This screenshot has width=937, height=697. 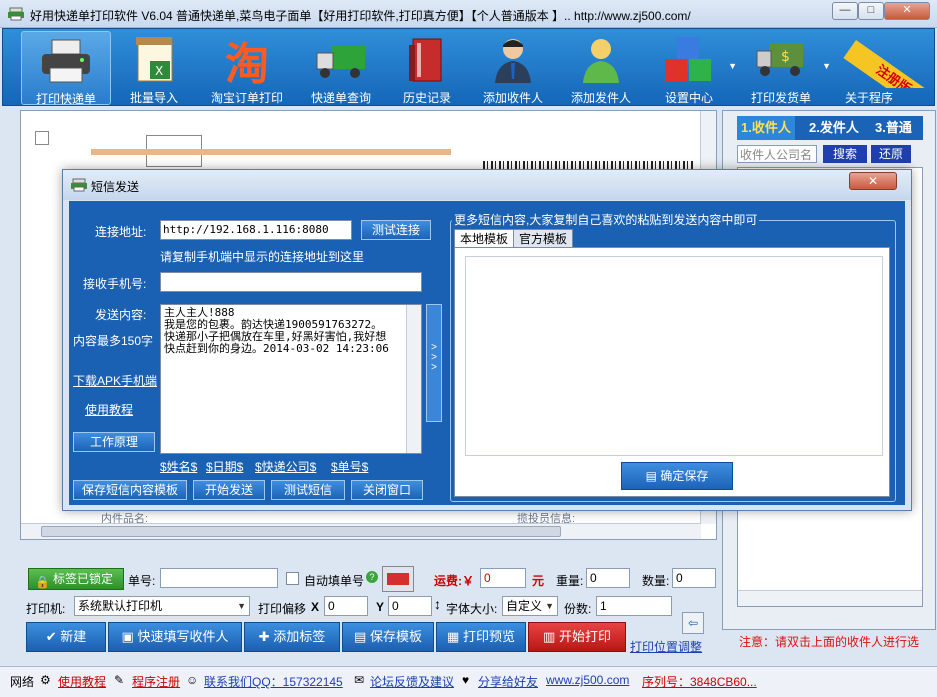 I want to click on toolbar-print-invoice: $ 打印发货单 ▼, so click(x=786, y=68).